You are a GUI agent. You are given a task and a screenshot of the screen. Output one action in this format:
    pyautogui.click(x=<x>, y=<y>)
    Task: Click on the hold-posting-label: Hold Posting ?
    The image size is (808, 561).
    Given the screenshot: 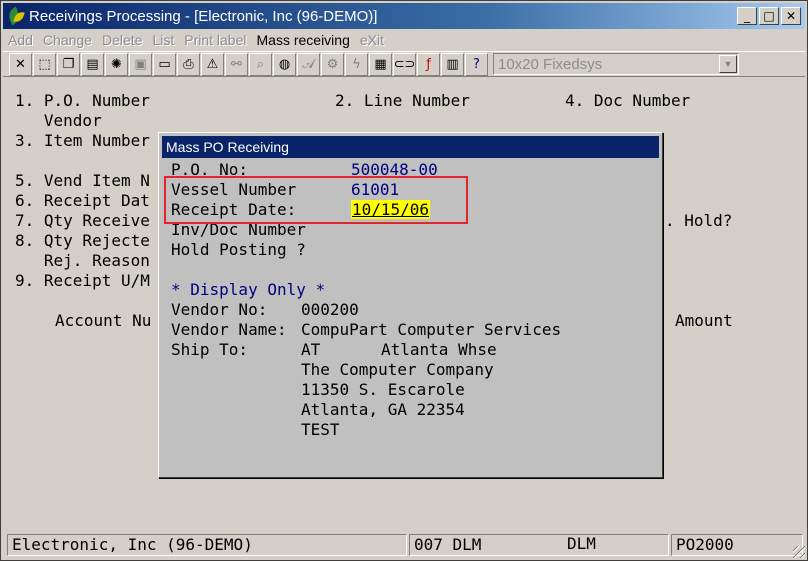 What is the action you would take?
    pyautogui.click(x=238, y=249)
    